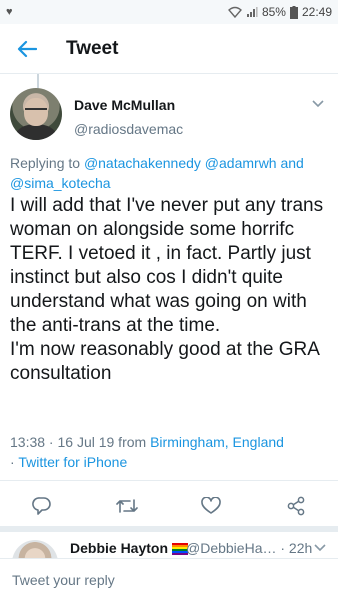 This screenshot has height=600, width=338. What do you see at coordinates (169, 119) in the screenshot?
I see `tweet-header: Dave McMullan @radiosdavemac` at bounding box center [169, 119].